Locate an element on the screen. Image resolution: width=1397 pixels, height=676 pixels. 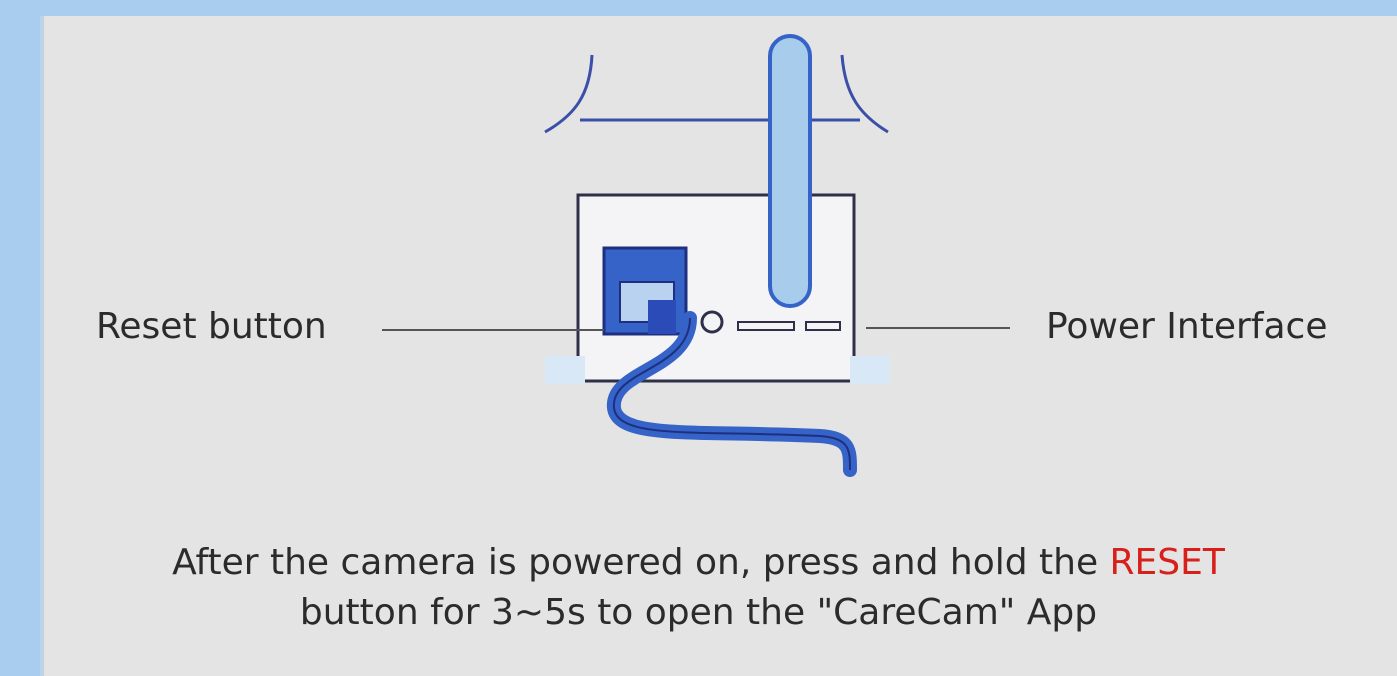
antenna is located at coordinates (790, 171).